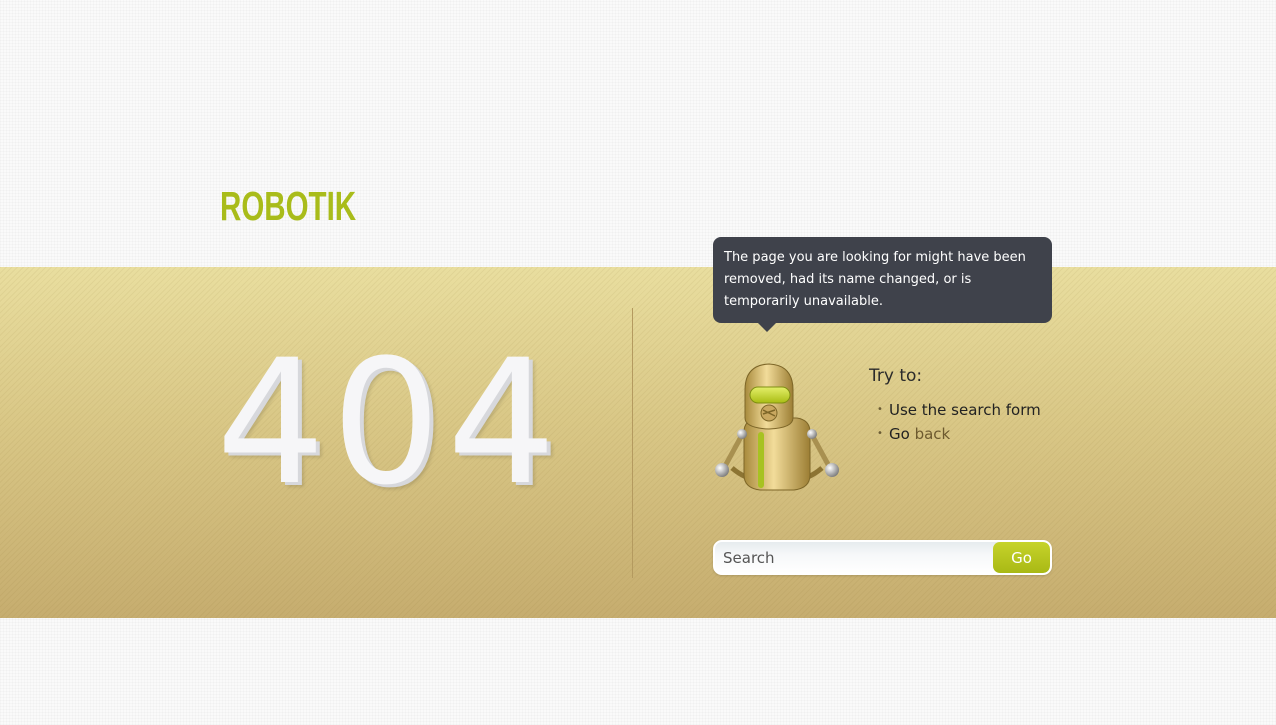 This screenshot has width=1276, height=725. What do you see at coordinates (288, 206) in the screenshot?
I see `site-logo: ROBOTIK` at bounding box center [288, 206].